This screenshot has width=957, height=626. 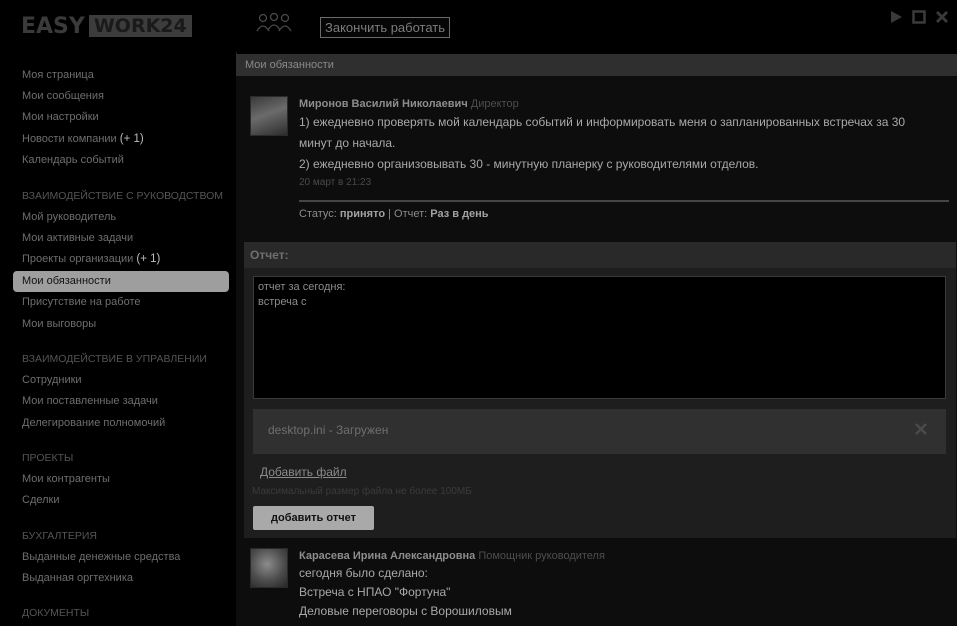 I want to click on report-form-title: Отчет:, so click(x=600, y=255).